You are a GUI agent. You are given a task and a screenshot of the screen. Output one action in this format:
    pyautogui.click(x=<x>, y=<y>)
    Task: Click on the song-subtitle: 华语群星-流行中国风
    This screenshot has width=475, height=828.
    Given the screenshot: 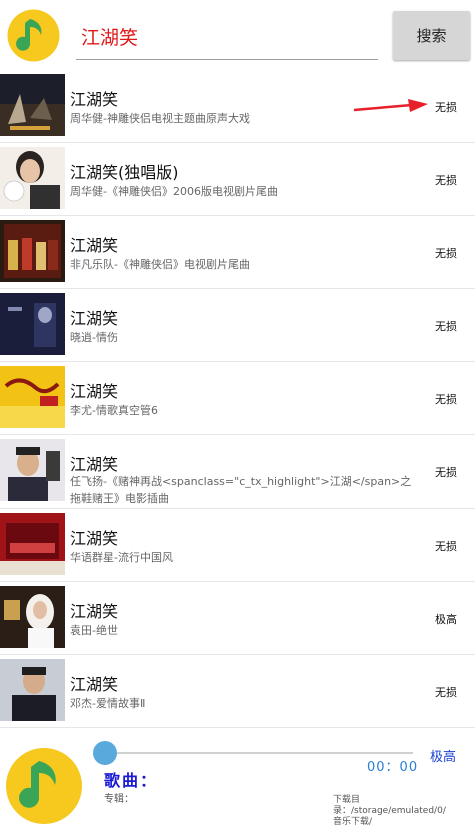 What is the action you would take?
    pyautogui.click(x=121, y=557)
    